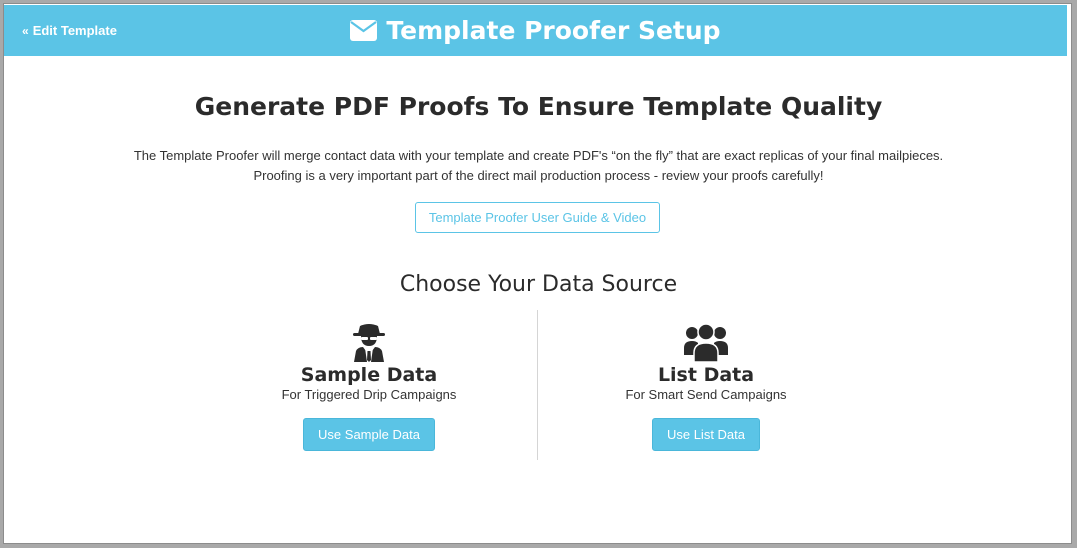 The image size is (1077, 548). What do you see at coordinates (706, 394) in the screenshot?
I see `list-data-subtitle: For Smart Send Campaigns` at bounding box center [706, 394].